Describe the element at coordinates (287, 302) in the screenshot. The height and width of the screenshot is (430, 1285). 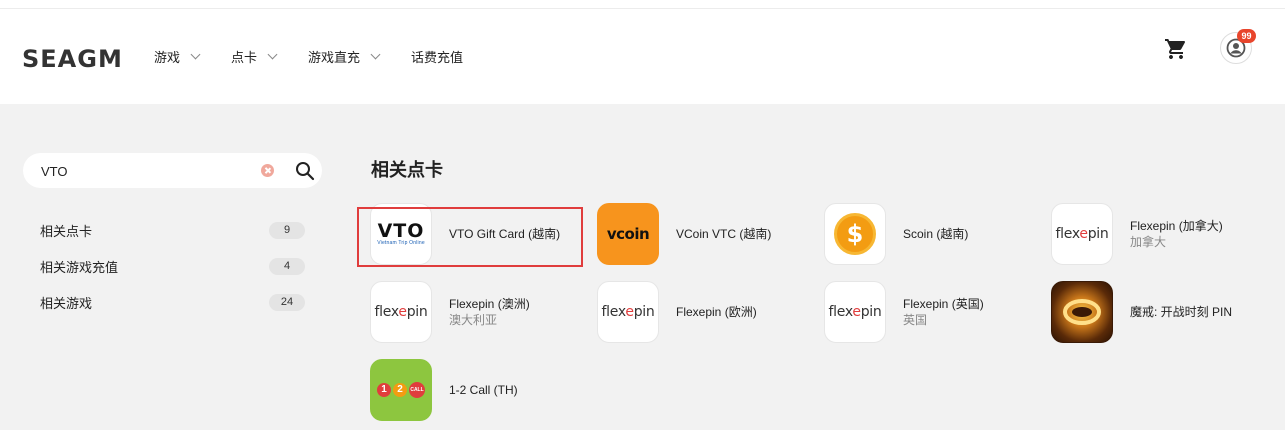
I see `count-badge: 24` at that location.